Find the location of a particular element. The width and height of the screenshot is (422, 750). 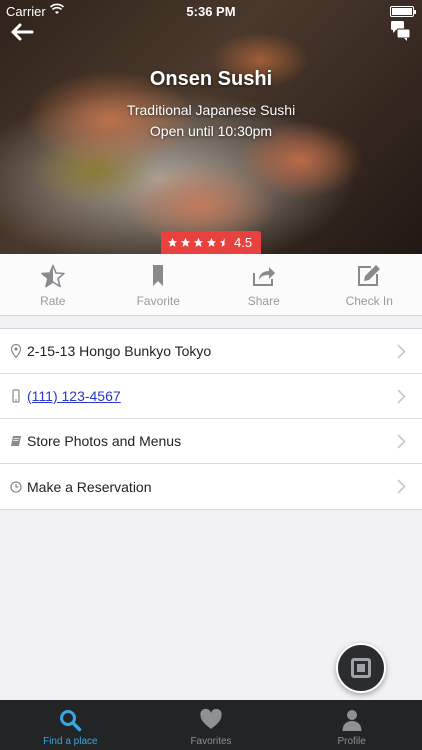

person-icon is located at coordinates (352, 720).